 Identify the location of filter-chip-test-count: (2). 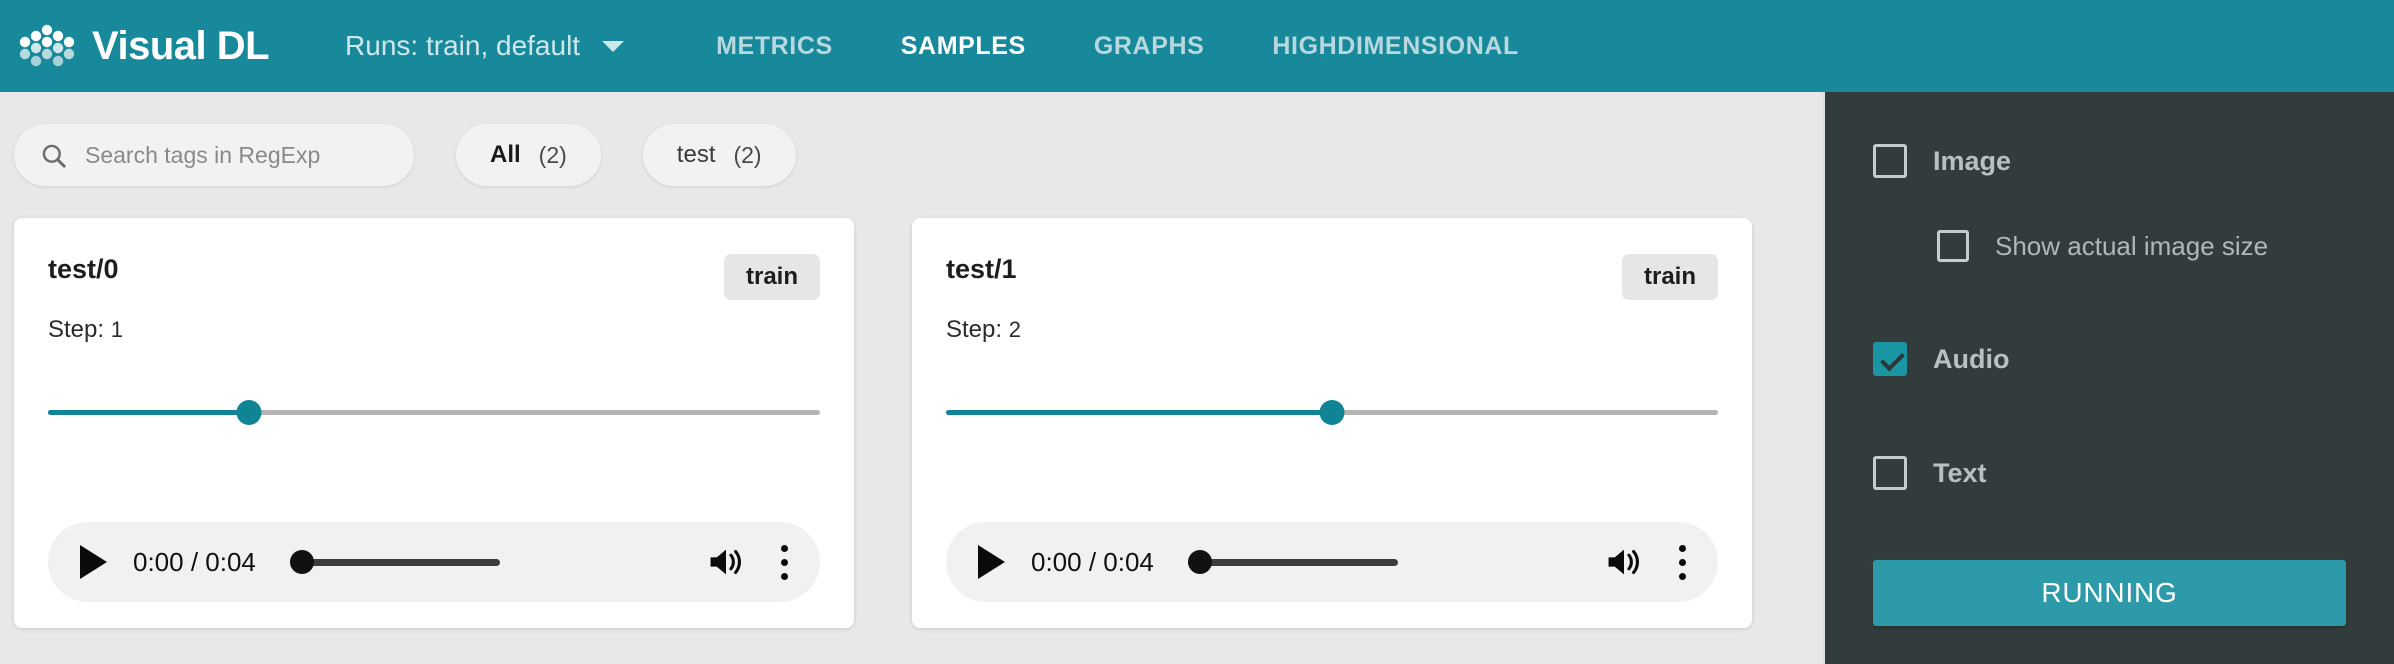
(747, 154).